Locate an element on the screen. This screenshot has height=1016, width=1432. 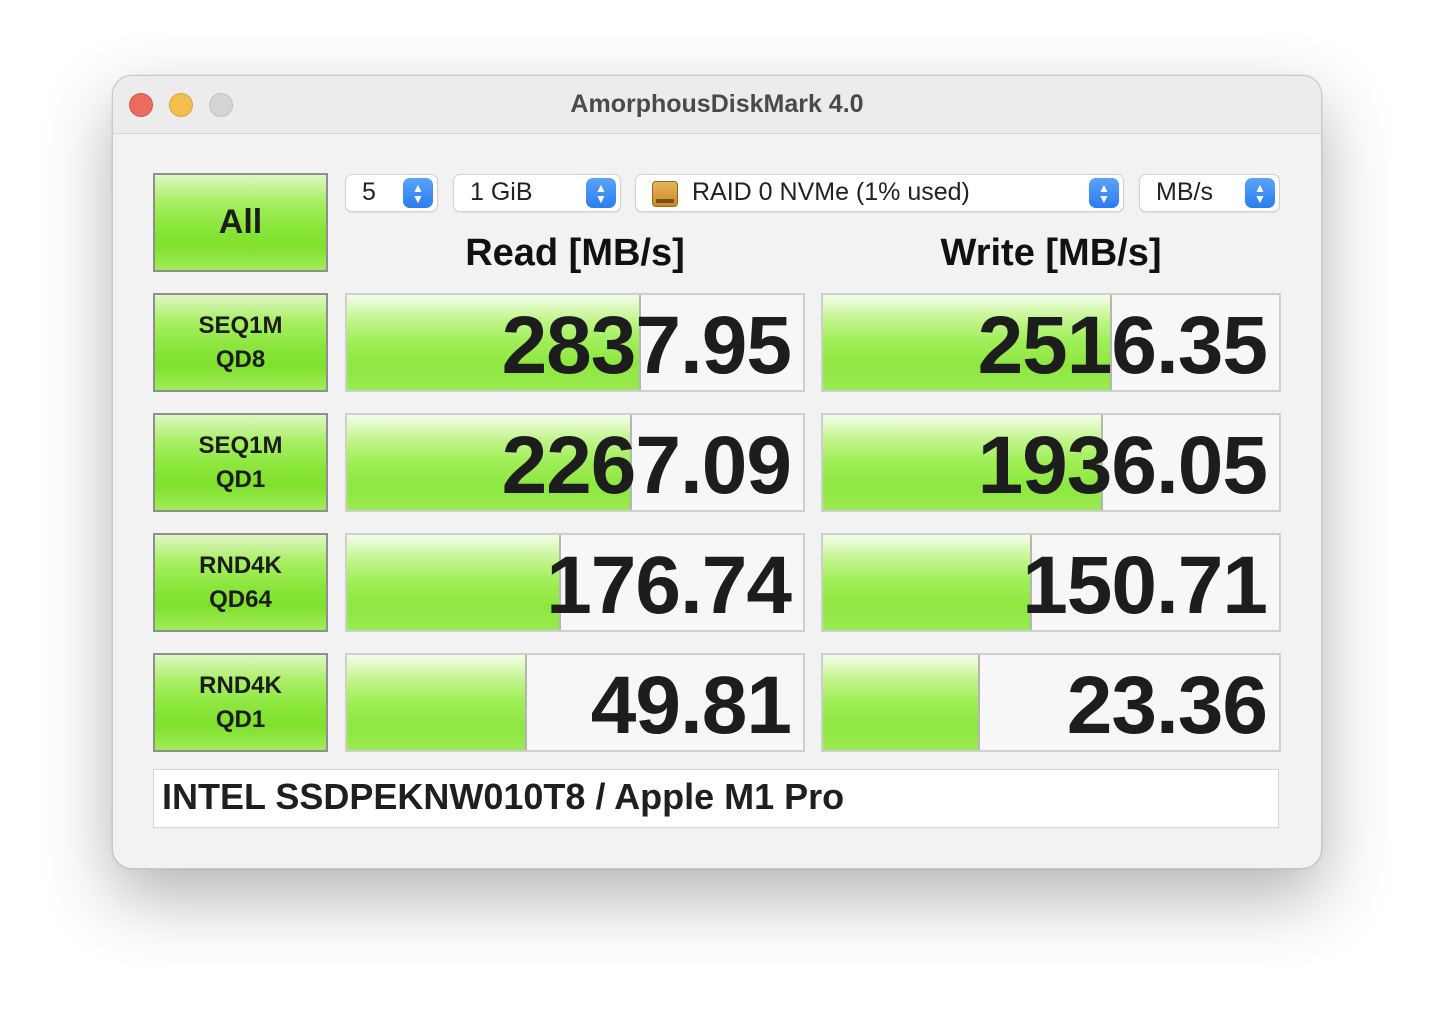
result-value: 2516.35 is located at coordinates (1122, 345).